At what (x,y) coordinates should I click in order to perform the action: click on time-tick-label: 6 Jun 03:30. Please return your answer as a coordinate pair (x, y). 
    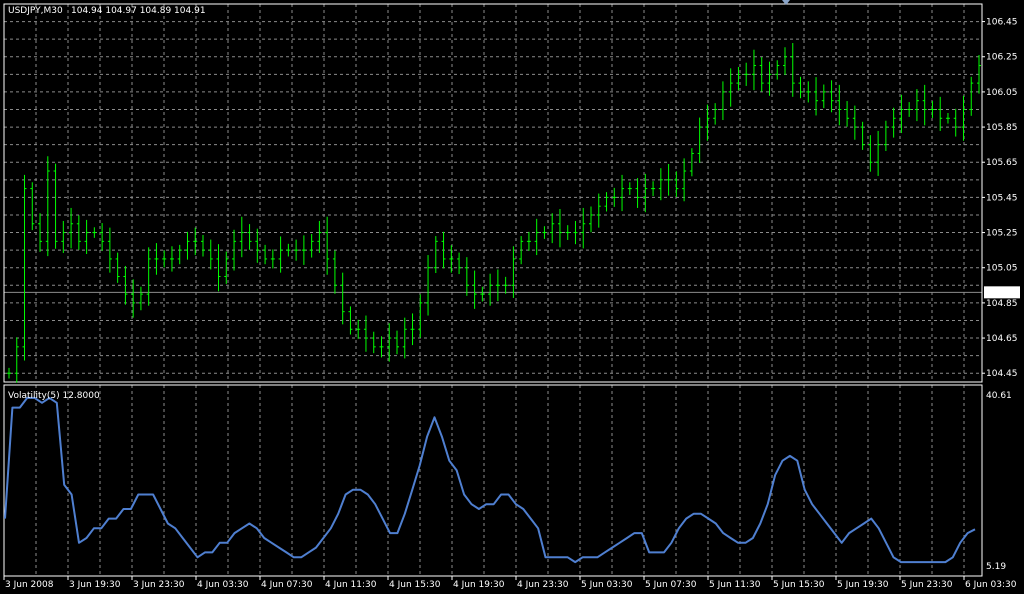
    Looking at the image, I should click on (991, 585).